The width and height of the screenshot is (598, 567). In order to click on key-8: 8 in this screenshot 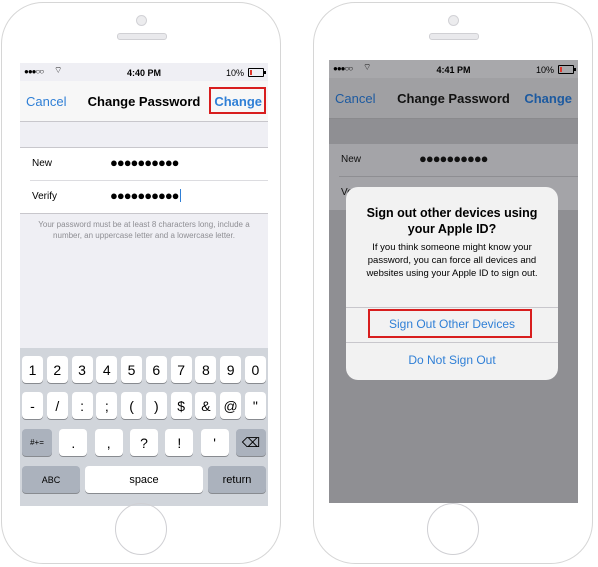, I will do `click(206, 369)`.